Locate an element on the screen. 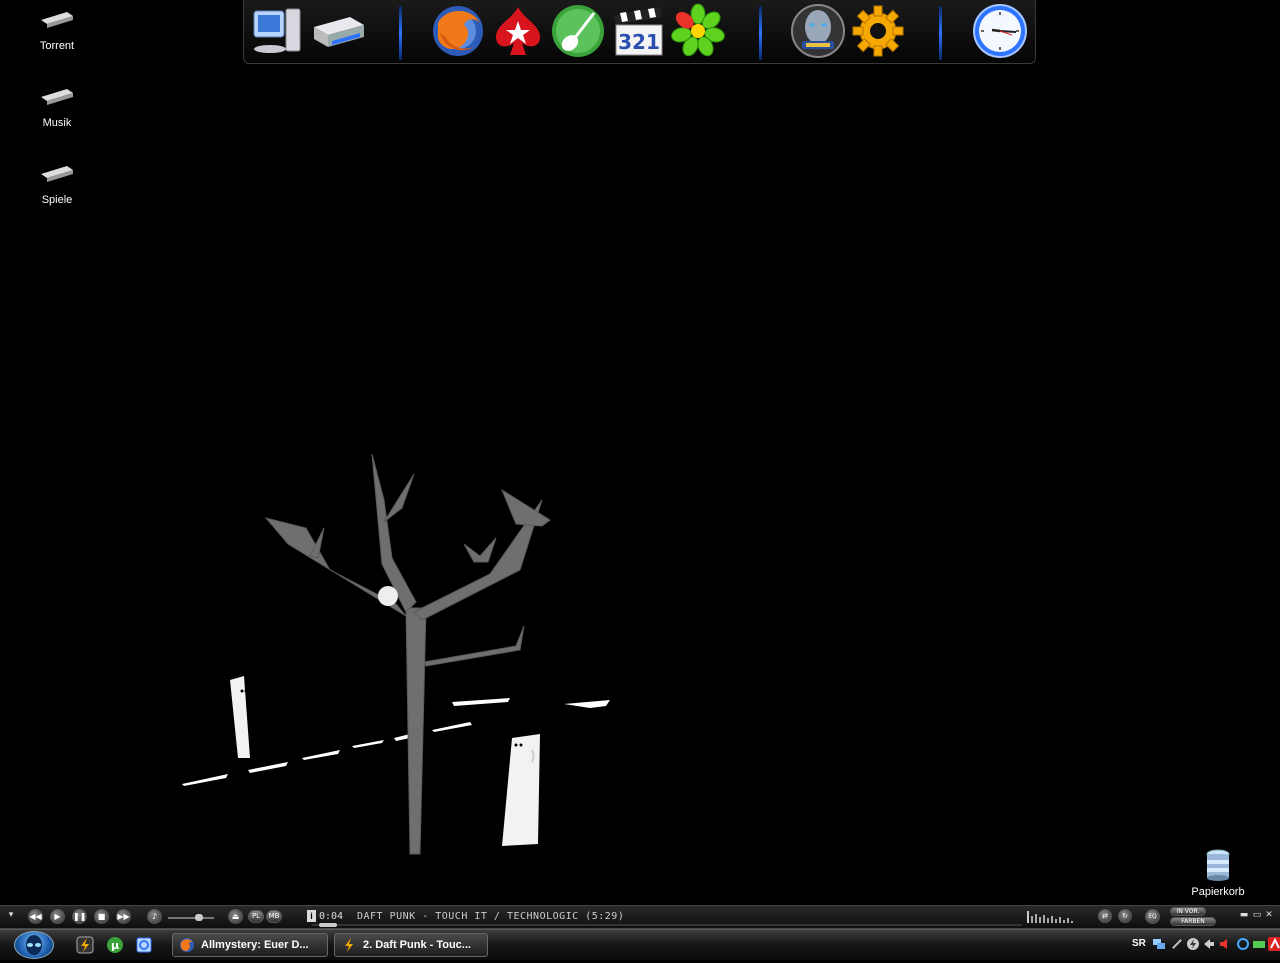 This screenshot has height=963, width=1280. arrow-icon is located at coordinates (1209, 944).